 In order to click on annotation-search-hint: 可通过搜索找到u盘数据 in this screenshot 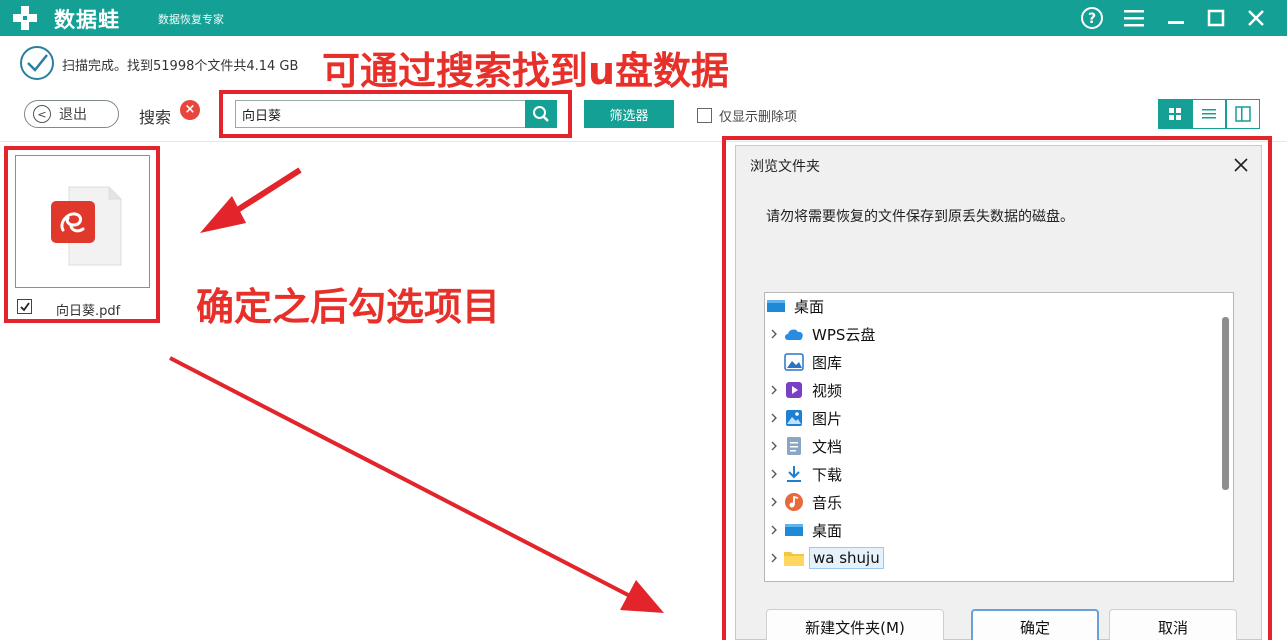, I will do `click(526, 71)`.